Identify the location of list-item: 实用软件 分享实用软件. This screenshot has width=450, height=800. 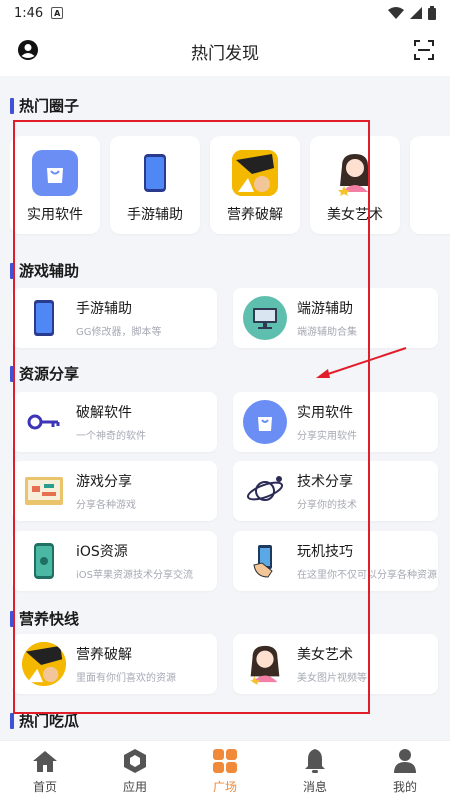
(335, 422).